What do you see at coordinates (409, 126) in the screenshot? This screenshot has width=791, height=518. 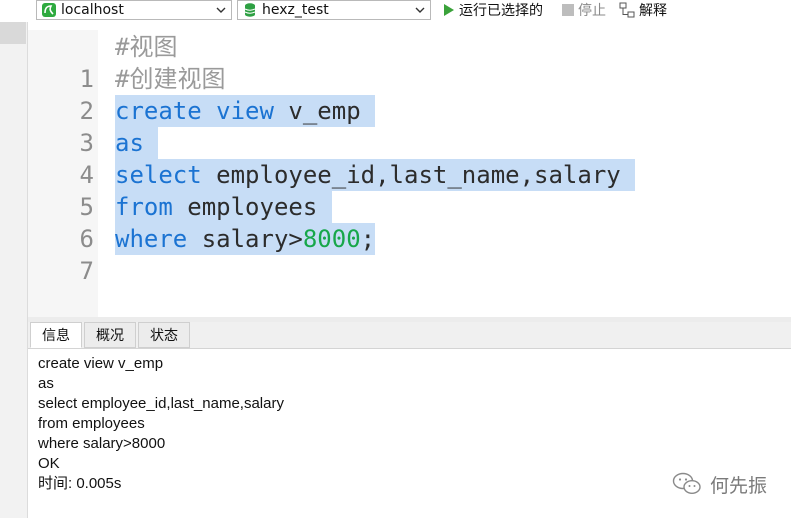 I see `code-line: 3 create view v_emp` at bounding box center [409, 126].